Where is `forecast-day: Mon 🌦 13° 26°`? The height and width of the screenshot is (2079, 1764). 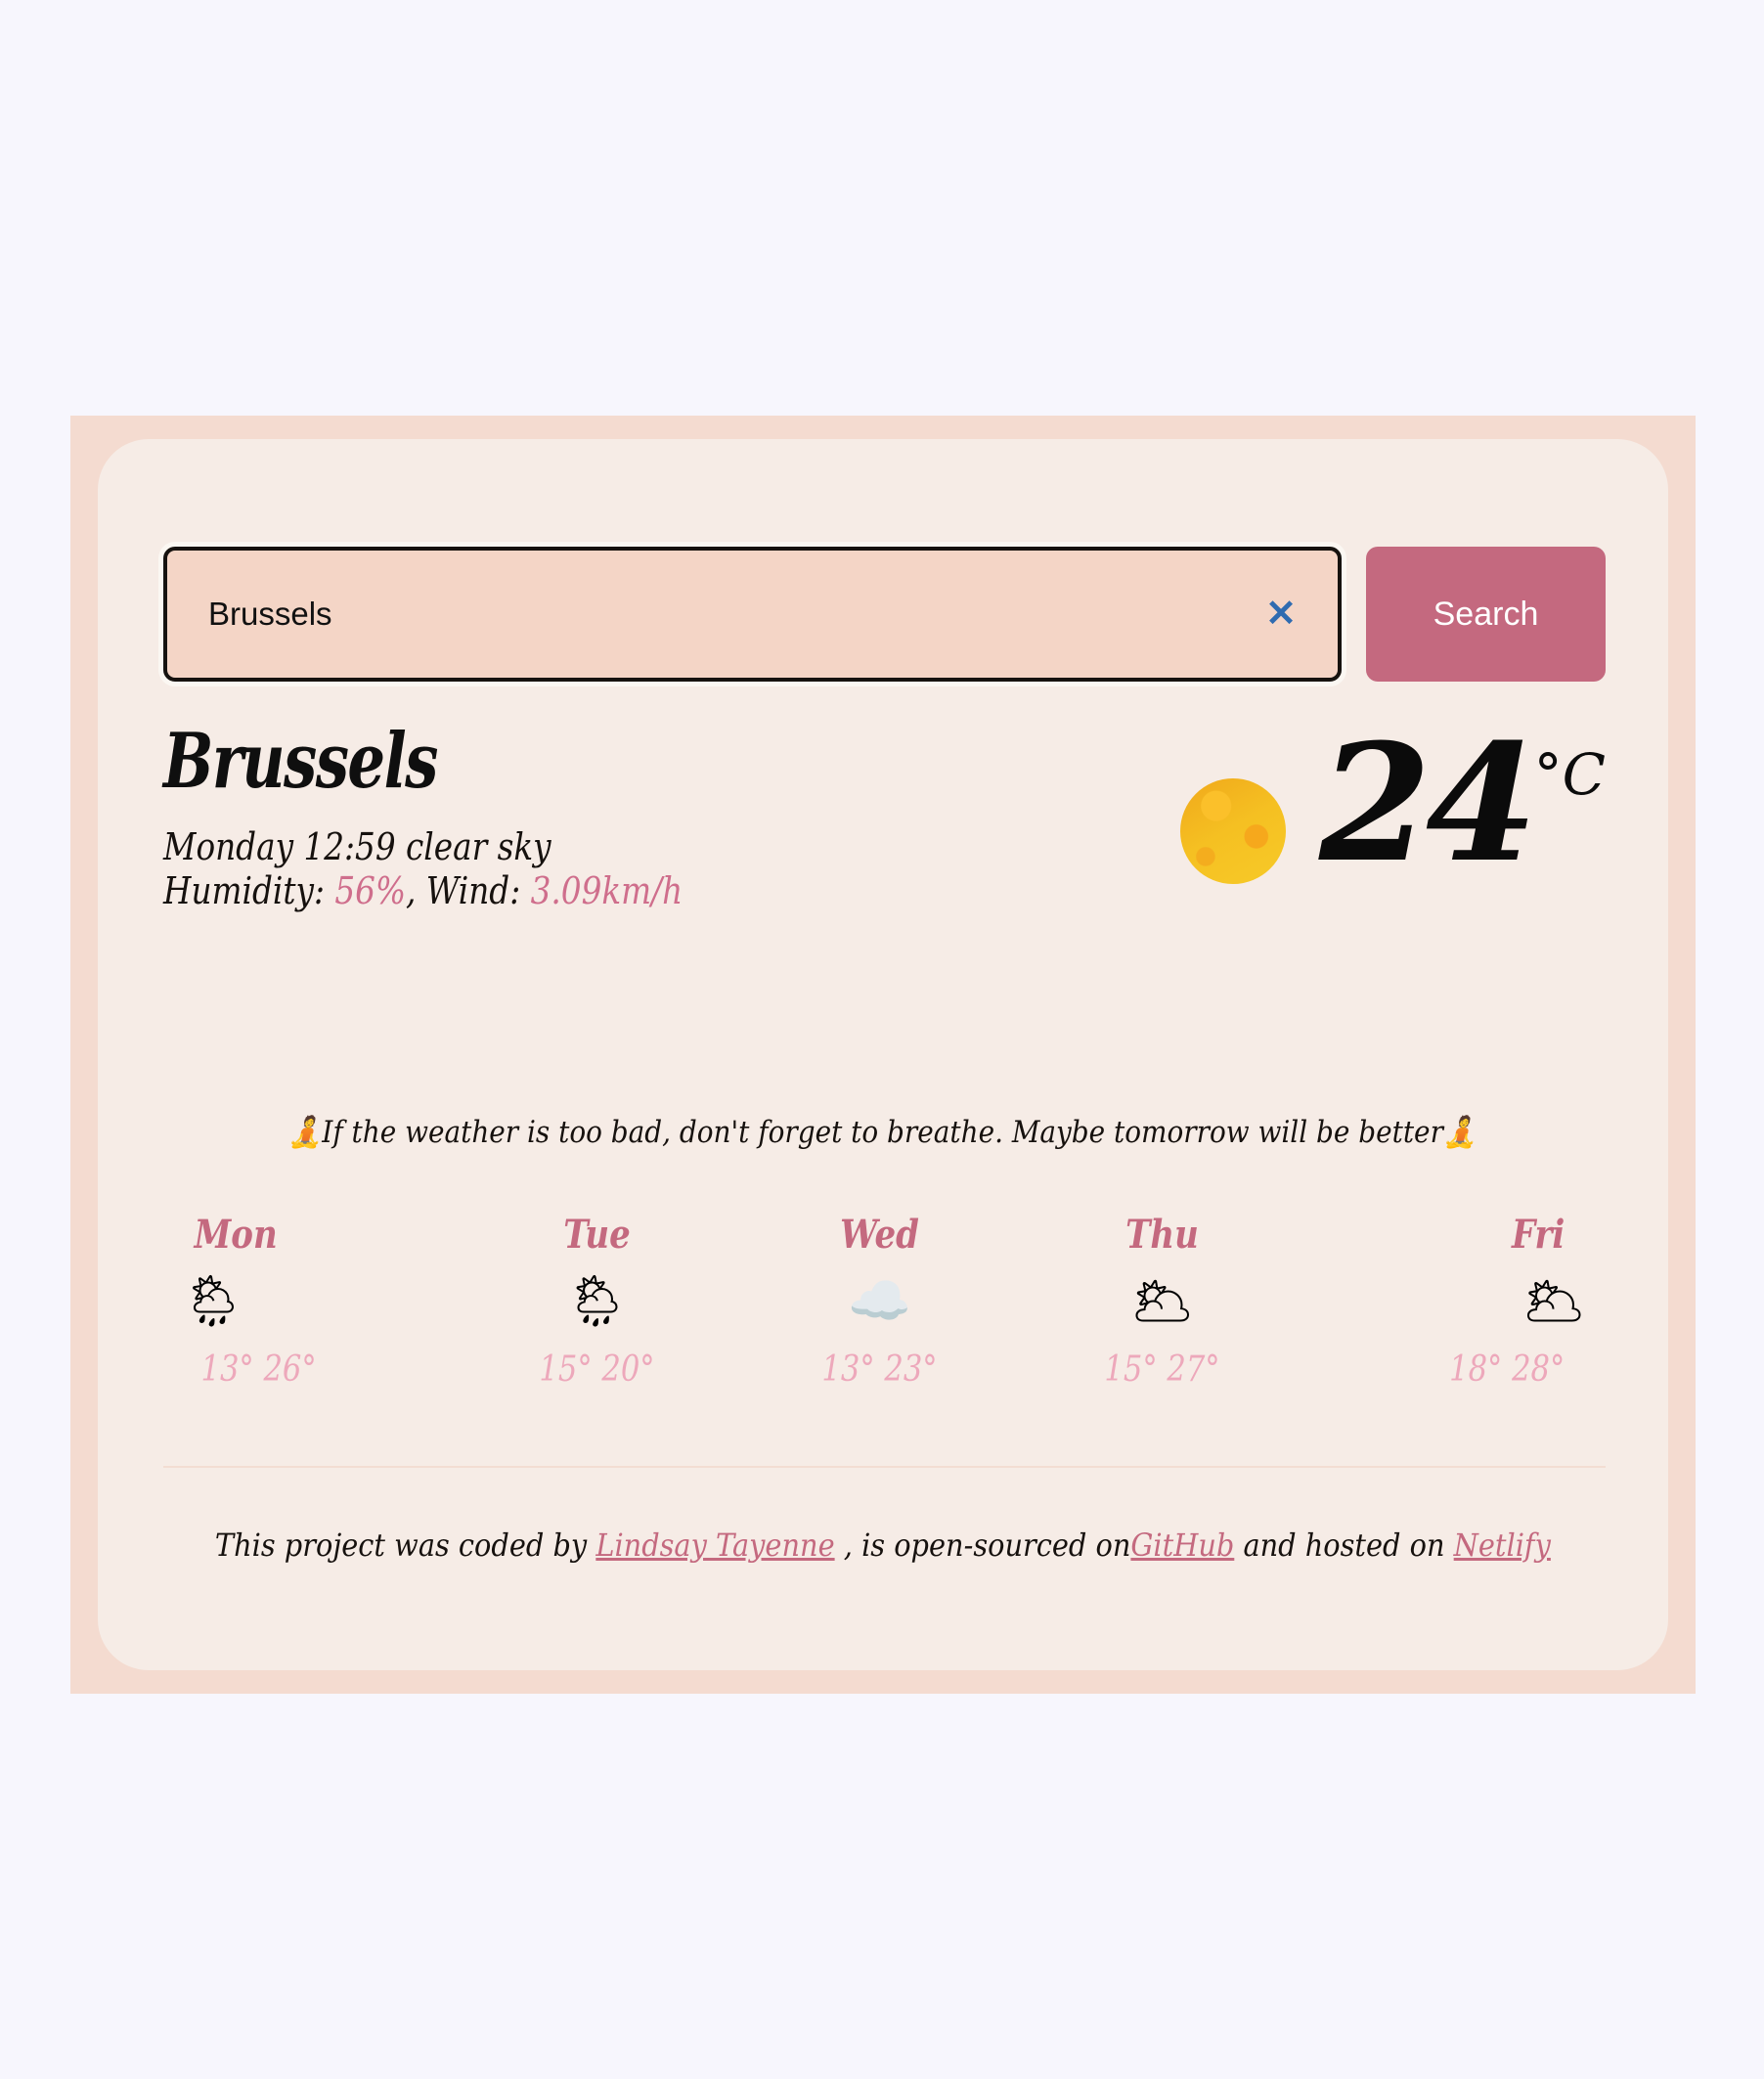
forecast-day: Mon 🌦 13° 26° is located at coordinates (309, 1301).